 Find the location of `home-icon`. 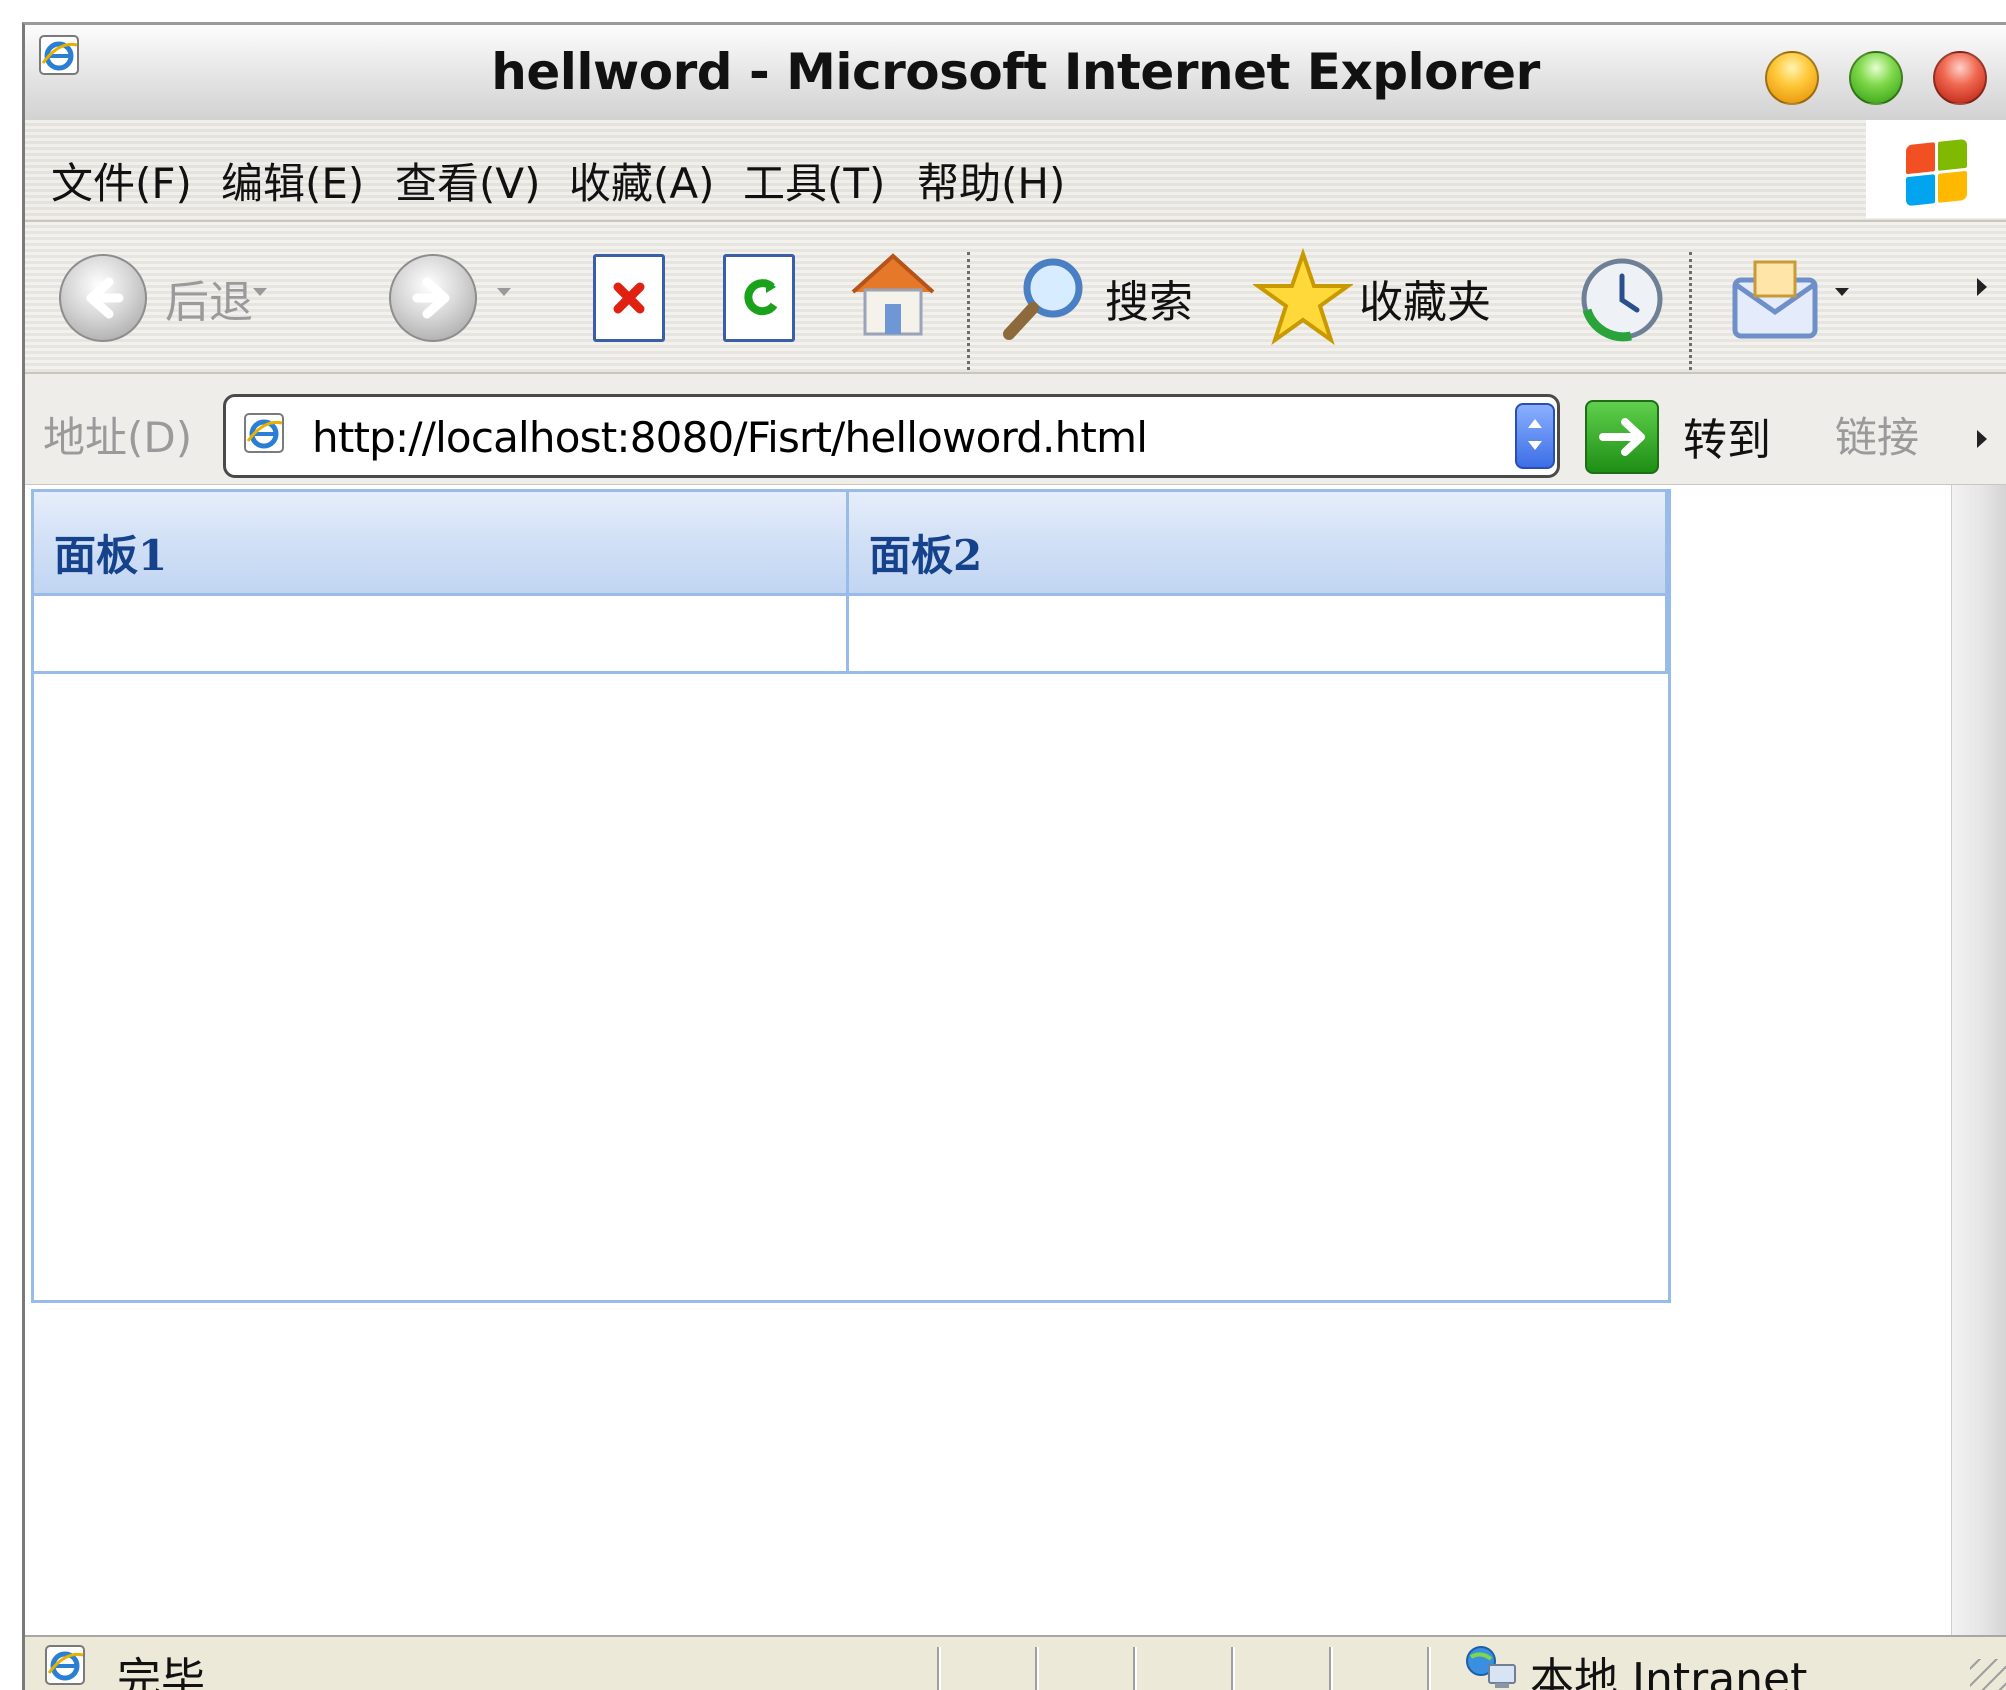

home-icon is located at coordinates (893, 294).